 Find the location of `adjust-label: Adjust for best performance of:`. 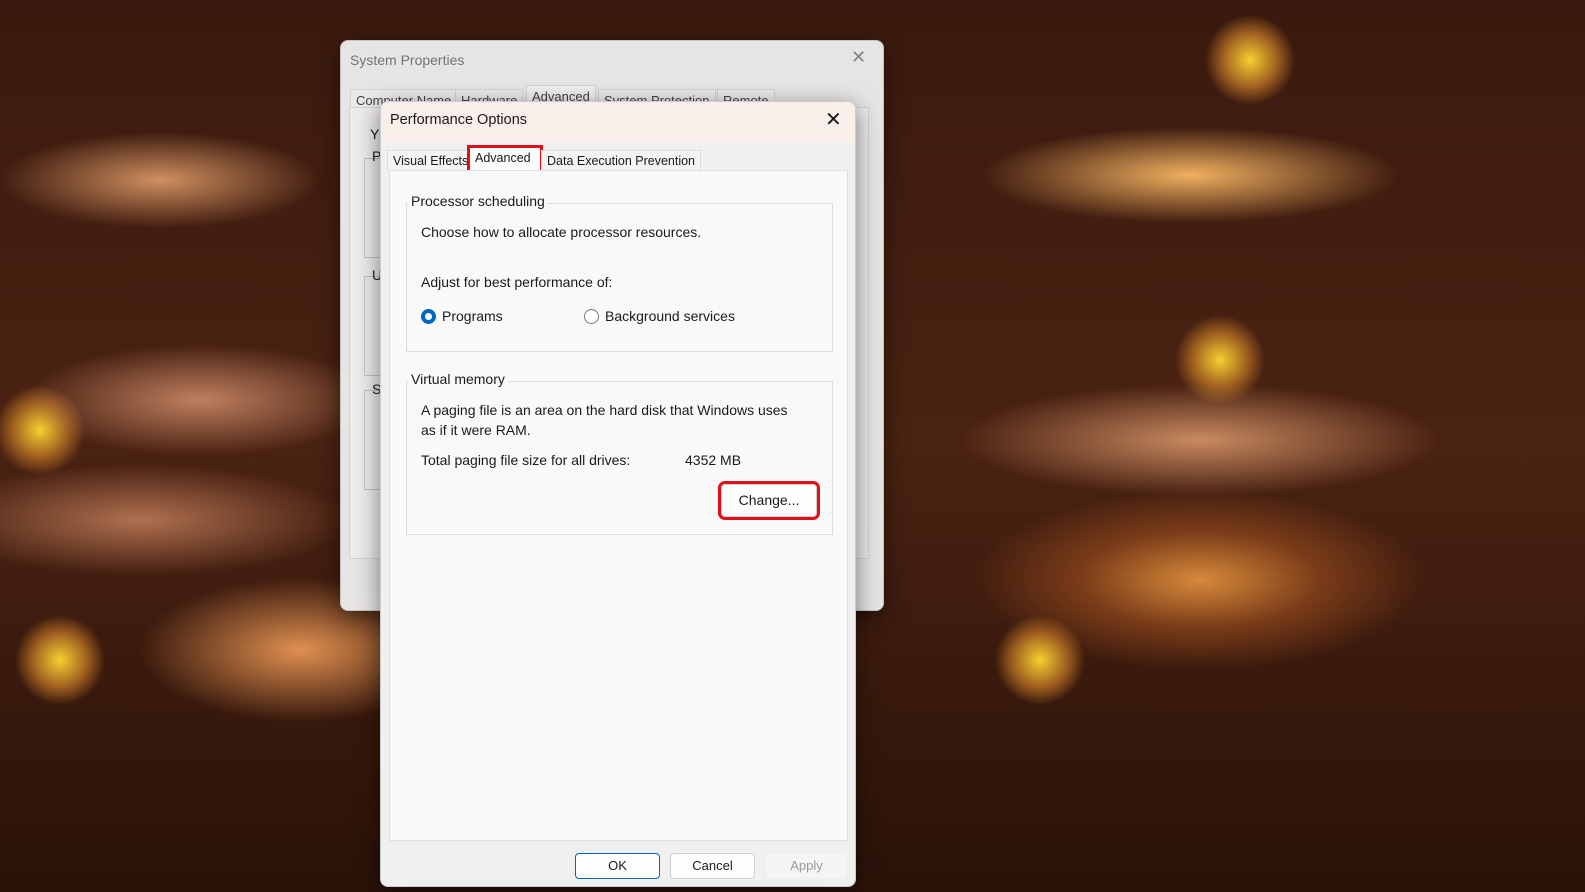

adjust-label: Adjust for best performance of: is located at coordinates (517, 282).